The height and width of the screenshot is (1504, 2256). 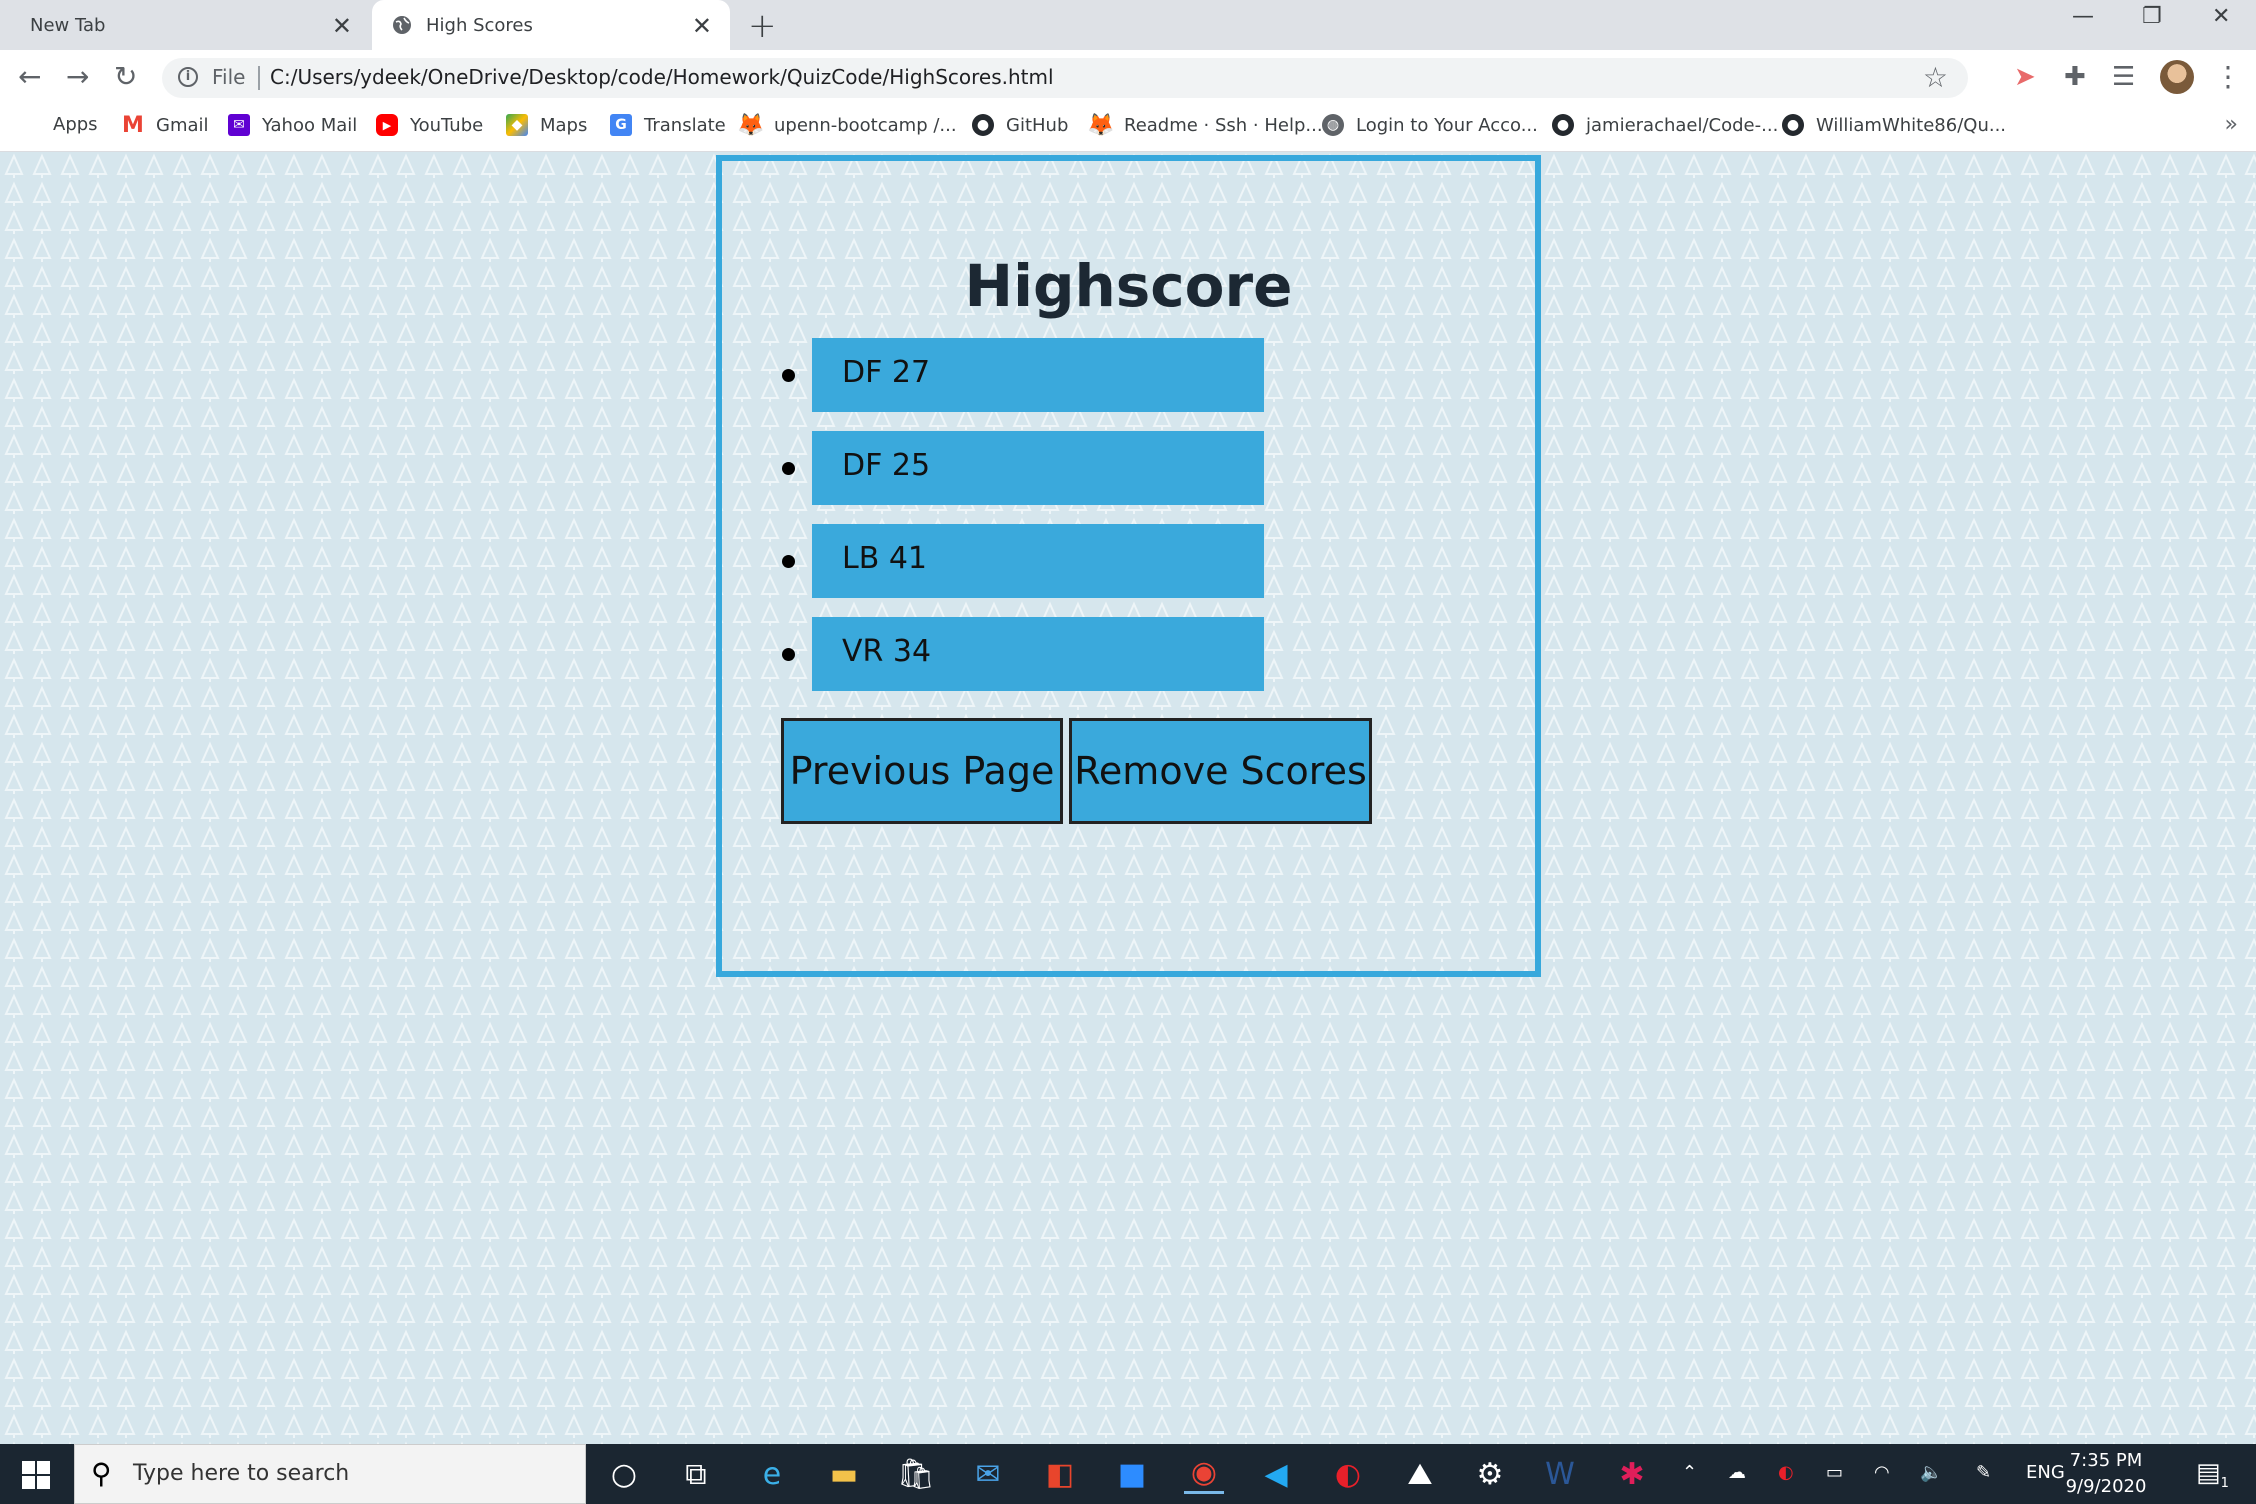 What do you see at coordinates (1632, 1474) in the screenshot?
I see `slack-icon: ✱` at bounding box center [1632, 1474].